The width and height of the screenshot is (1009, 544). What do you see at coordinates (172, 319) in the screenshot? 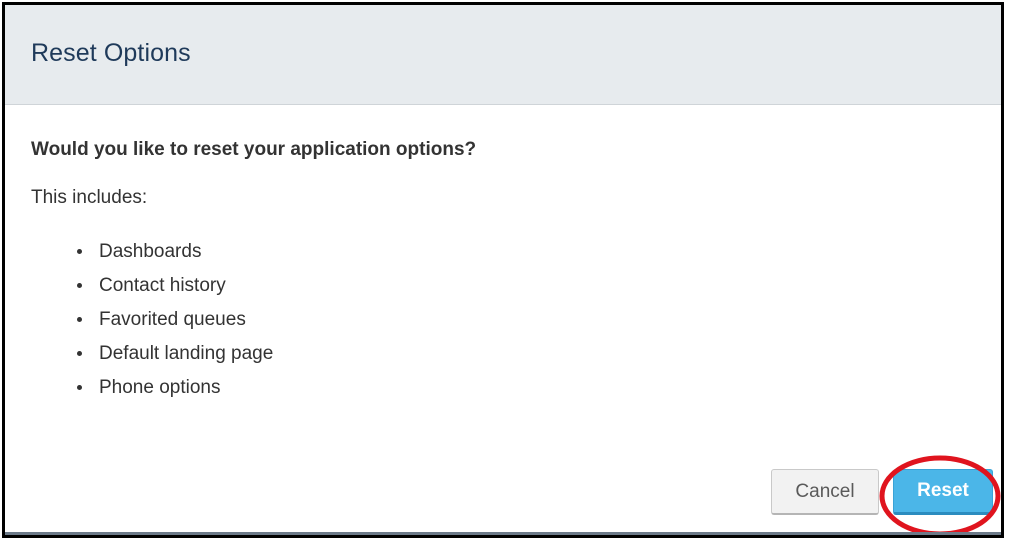
I see `list-item-label: Favorited queues` at bounding box center [172, 319].